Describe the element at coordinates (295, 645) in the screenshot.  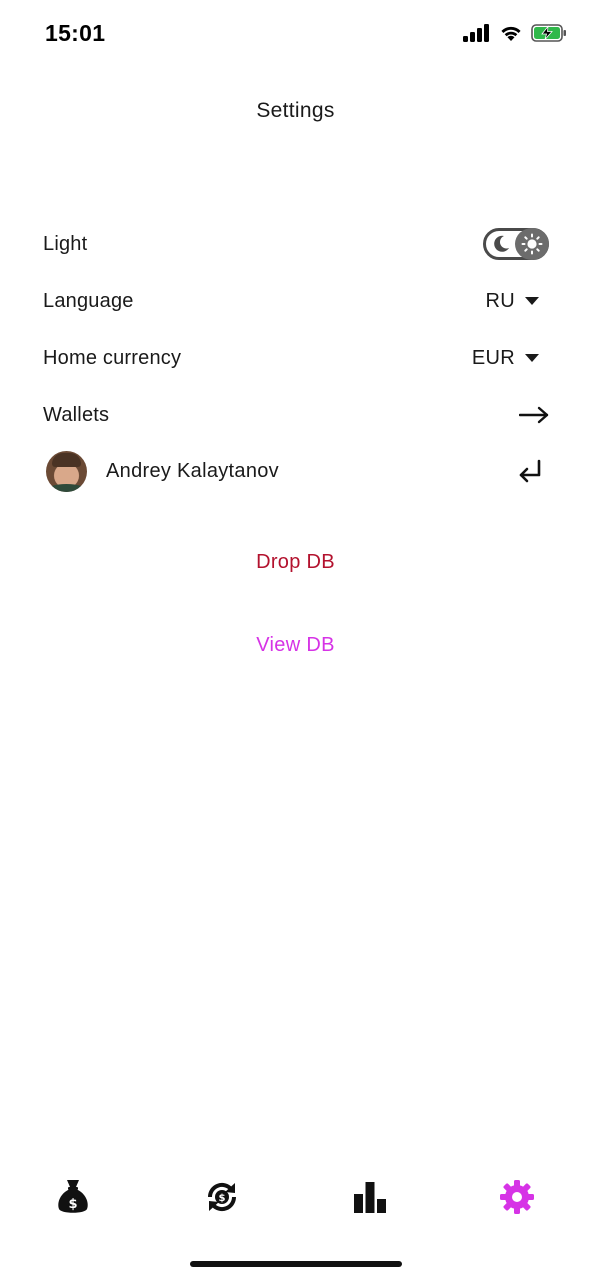
I see `view-db-button: View DB` at that location.